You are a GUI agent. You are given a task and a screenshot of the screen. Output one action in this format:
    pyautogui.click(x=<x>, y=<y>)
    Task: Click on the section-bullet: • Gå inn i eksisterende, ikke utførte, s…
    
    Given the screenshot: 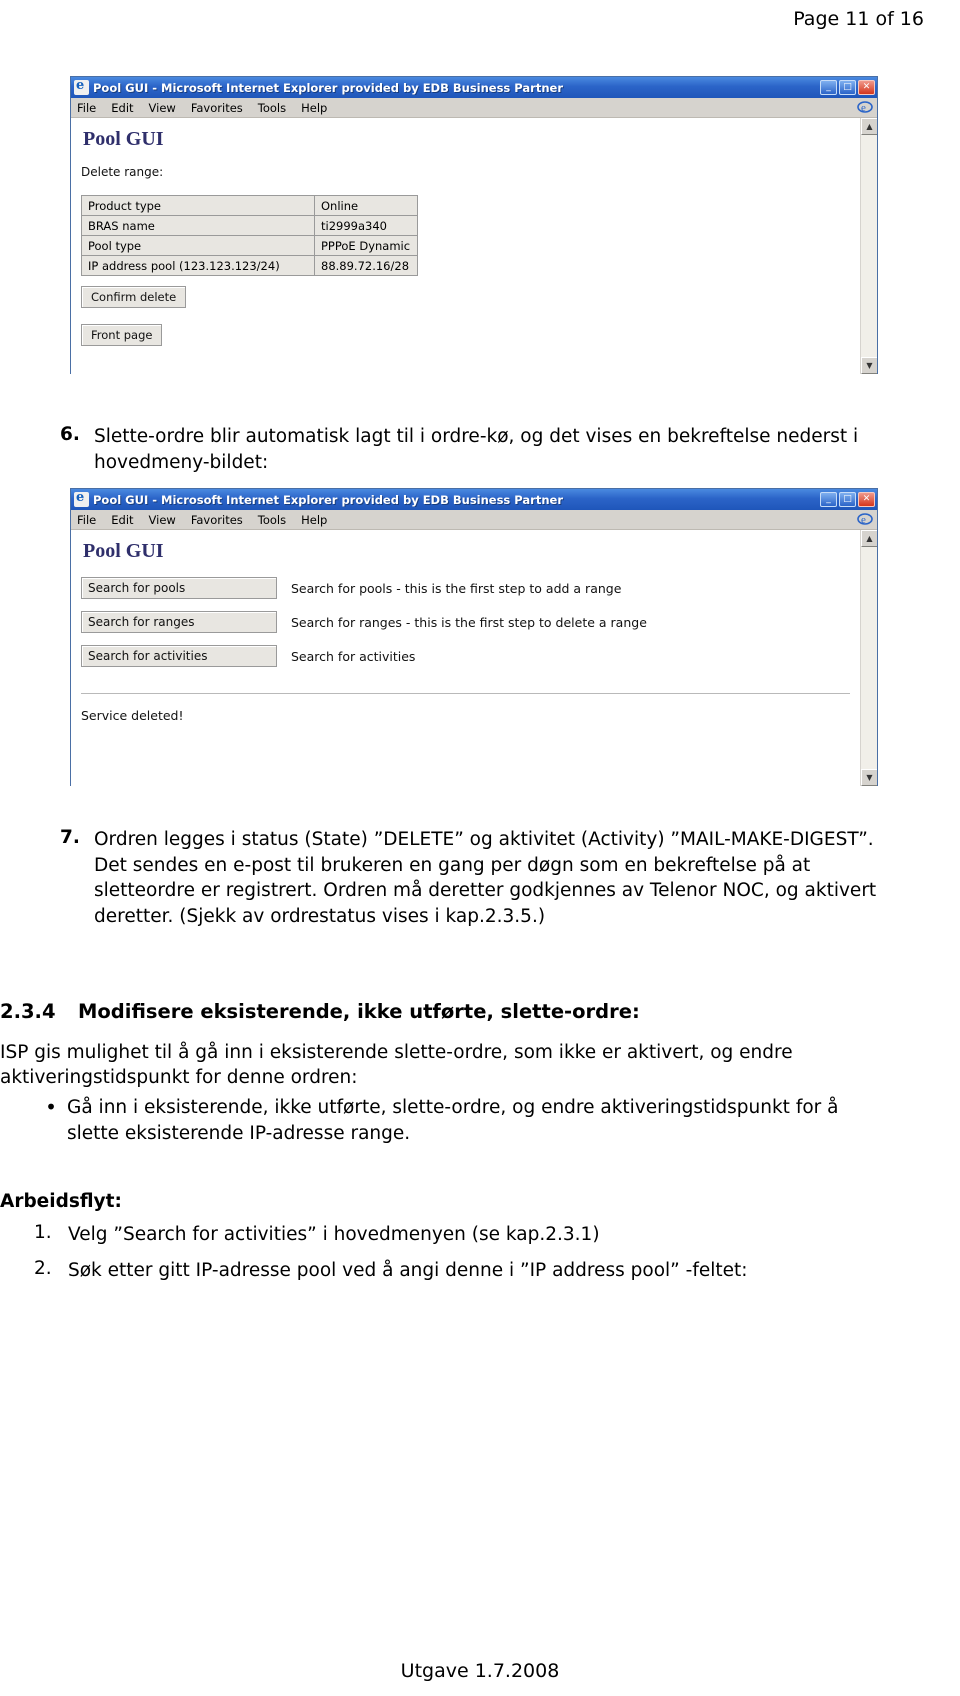 What is the action you would take?
    pyautogui.click(x=460, y=1120)
    